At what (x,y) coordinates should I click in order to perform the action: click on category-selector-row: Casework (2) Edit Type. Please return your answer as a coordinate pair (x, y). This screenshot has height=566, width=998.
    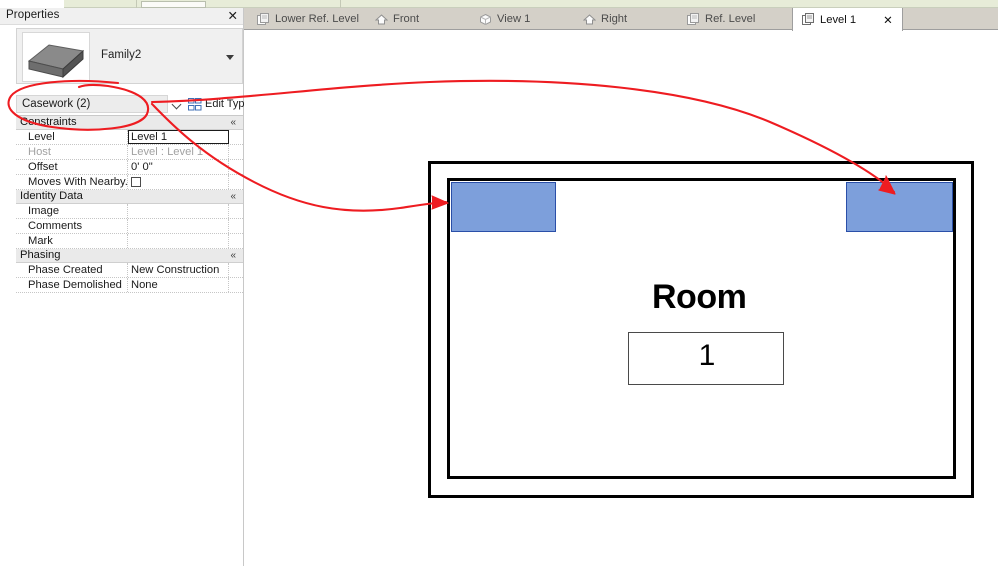
    Looking at the image, I should click on (133, 104).